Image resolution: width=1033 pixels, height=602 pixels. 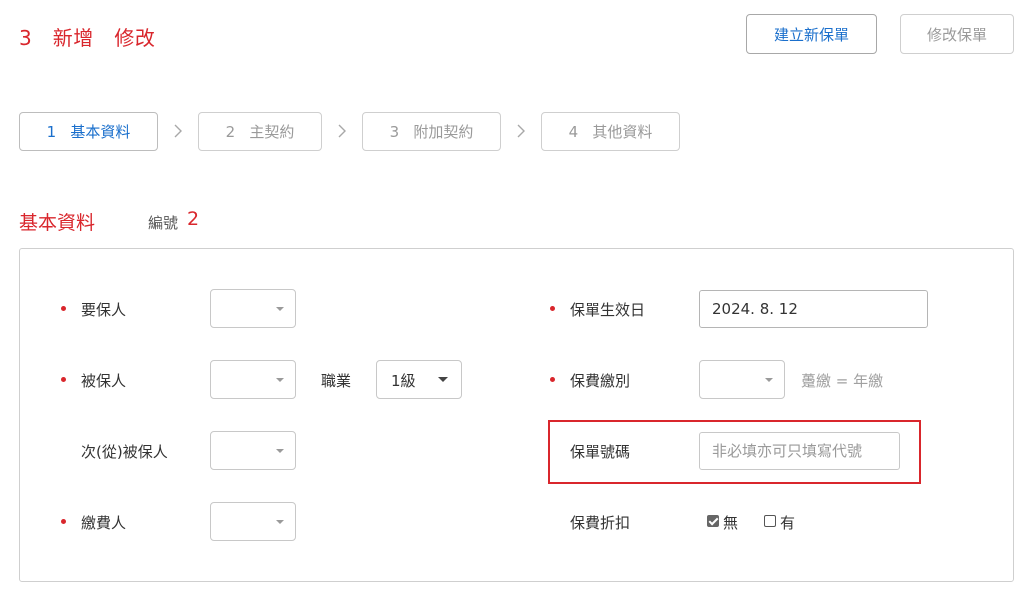 What do you see at coordinates (193, 219) in the screenshot?
I see `section-id-value: 2` at bounding box center [193, 219].